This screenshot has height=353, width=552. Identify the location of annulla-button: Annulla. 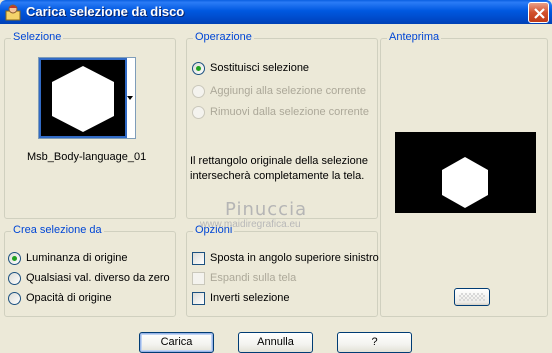
(275, 342).